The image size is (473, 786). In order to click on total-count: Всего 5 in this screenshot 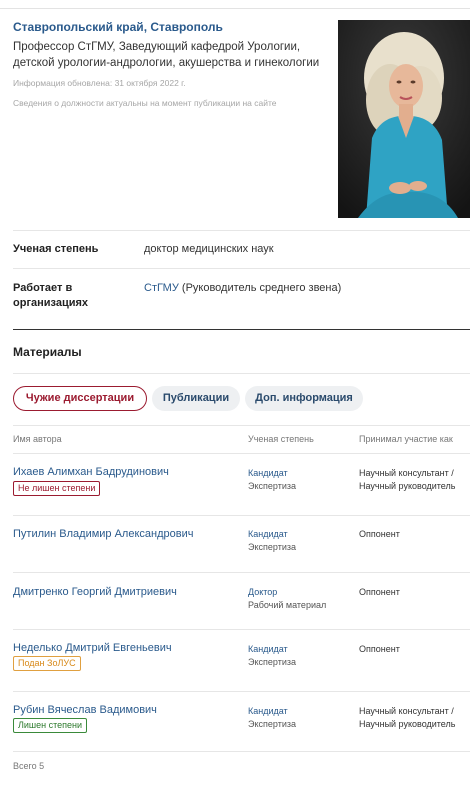, I will do `click(29, 766)`.